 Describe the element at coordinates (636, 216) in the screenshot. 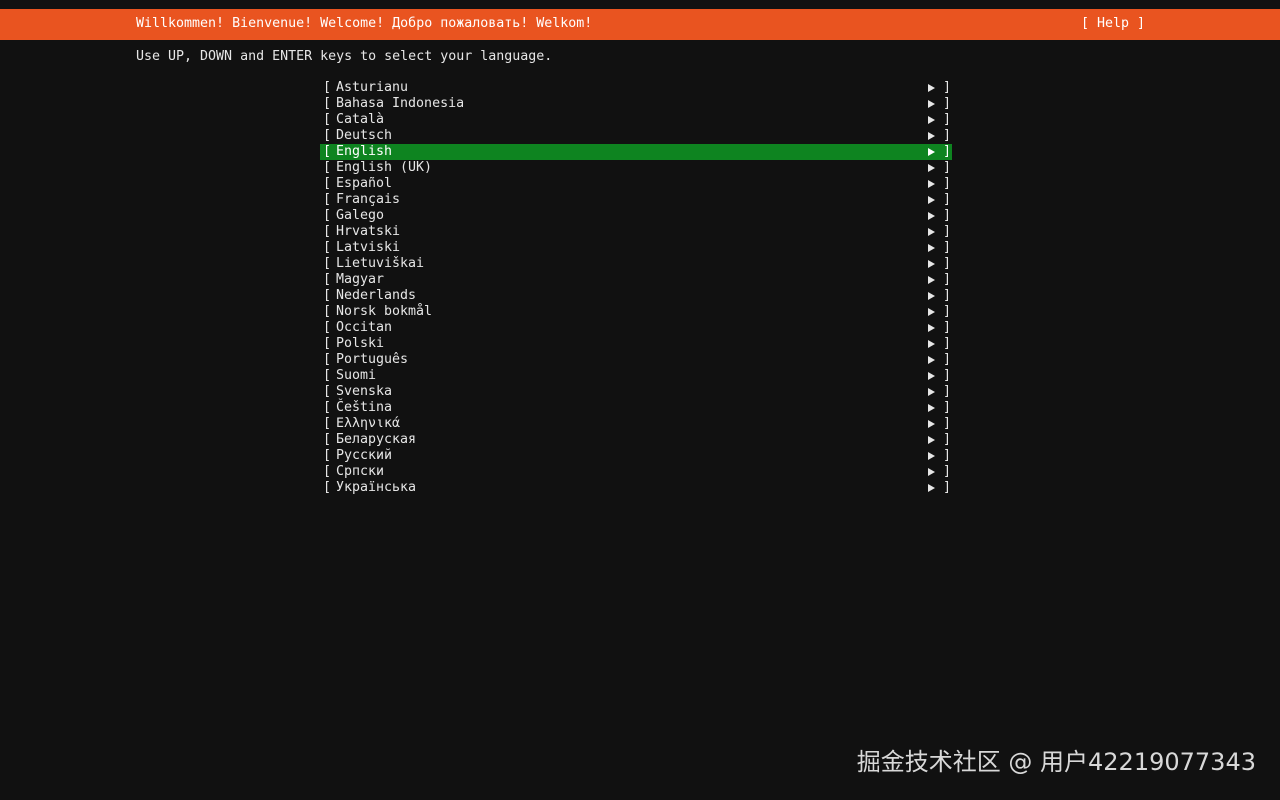

I see `language-option: [ Galego]` at that location.